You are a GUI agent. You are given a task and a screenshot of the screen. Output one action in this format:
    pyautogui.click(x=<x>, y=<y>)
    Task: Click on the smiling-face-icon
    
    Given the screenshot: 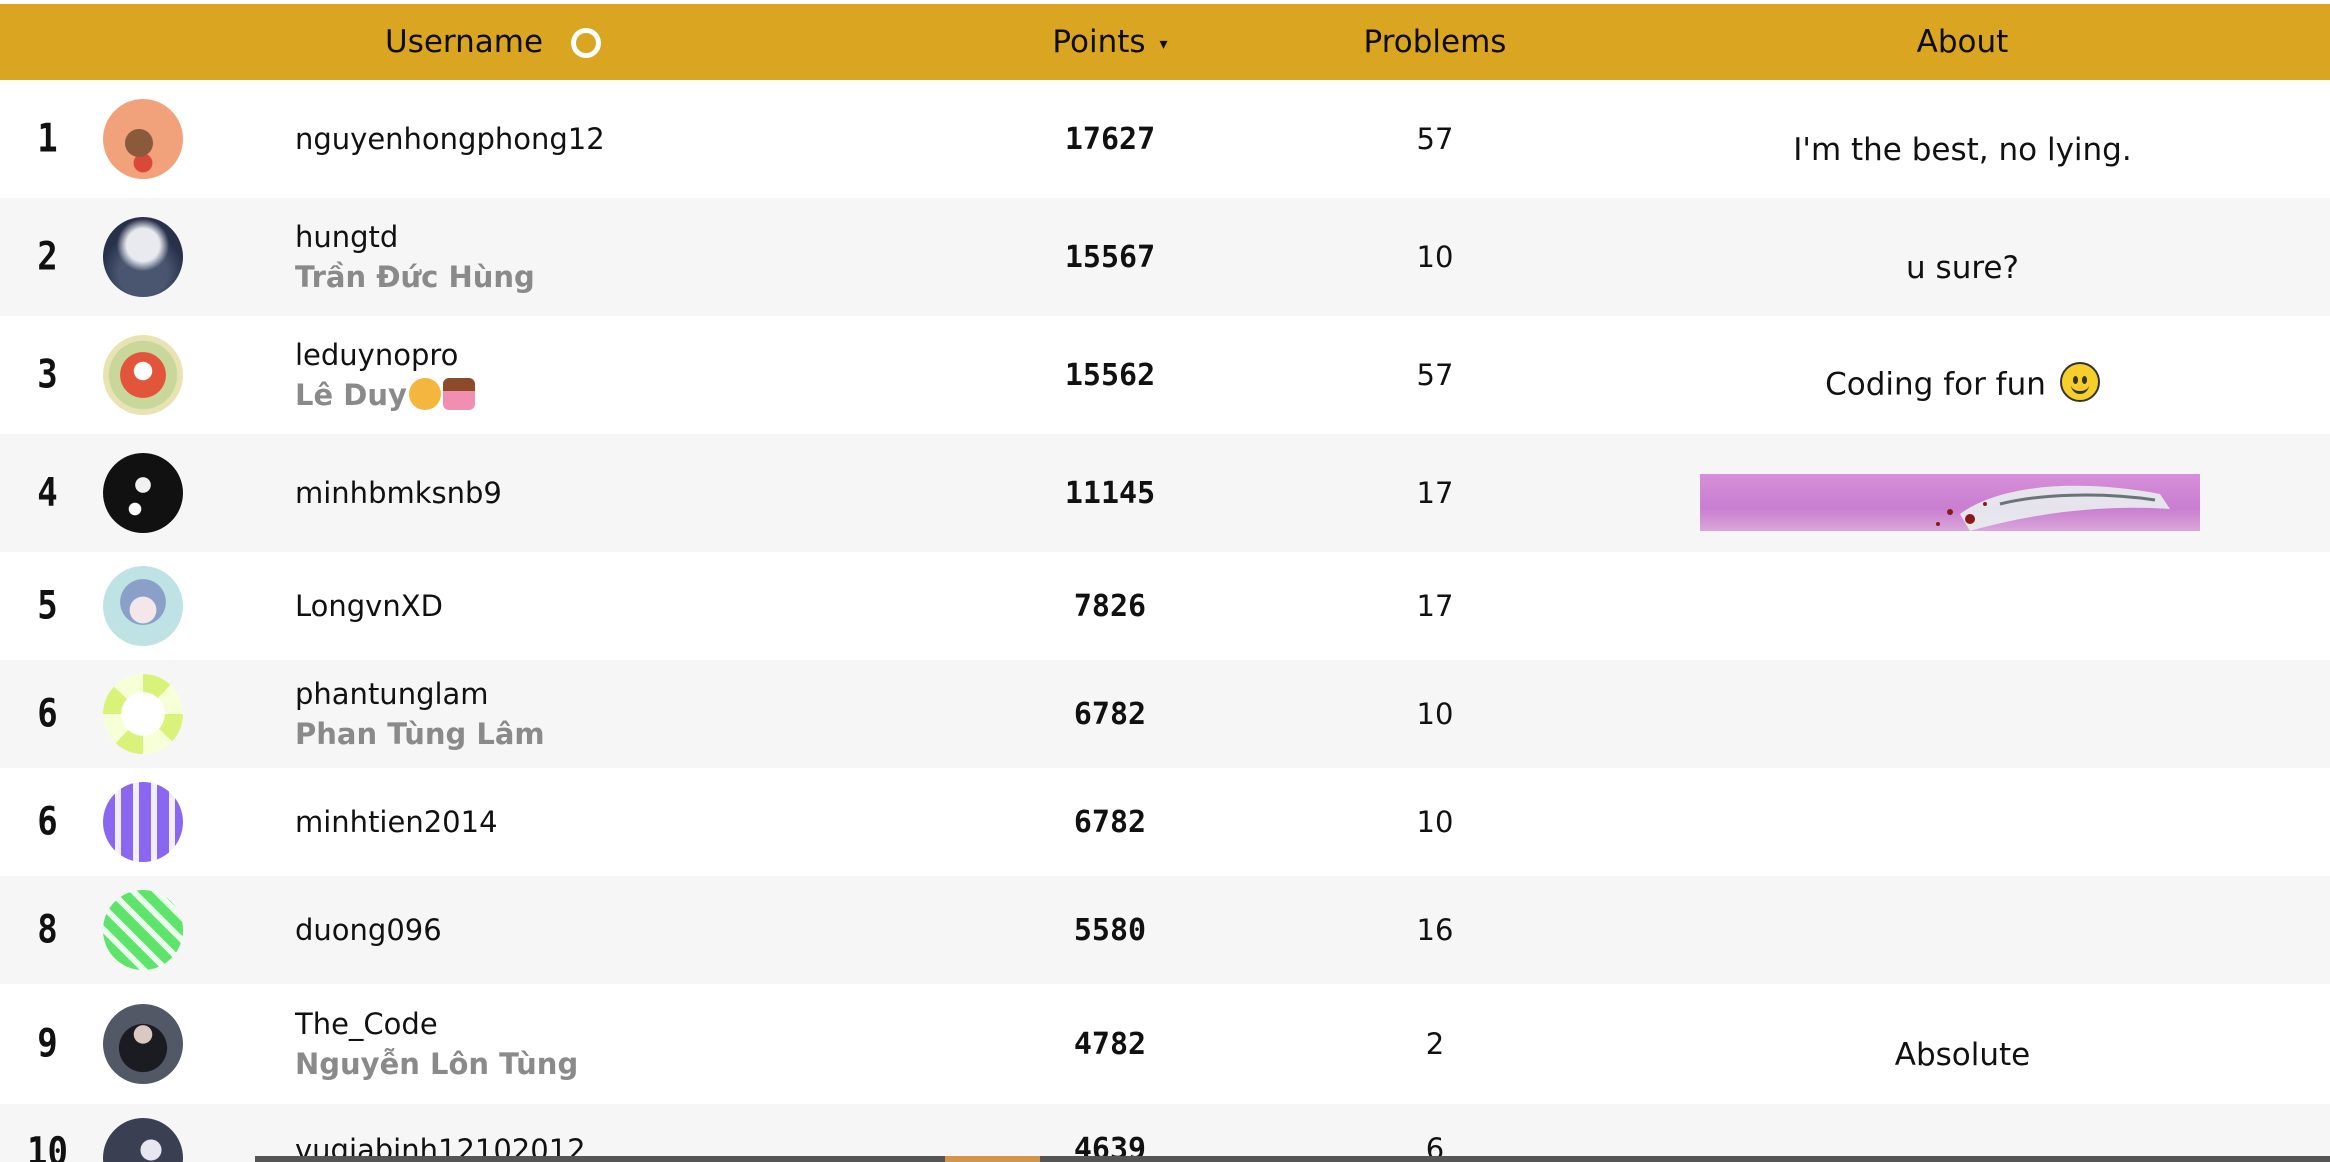 What is the action you would take?
    pyautogui.click(x=2079, y=382)
    